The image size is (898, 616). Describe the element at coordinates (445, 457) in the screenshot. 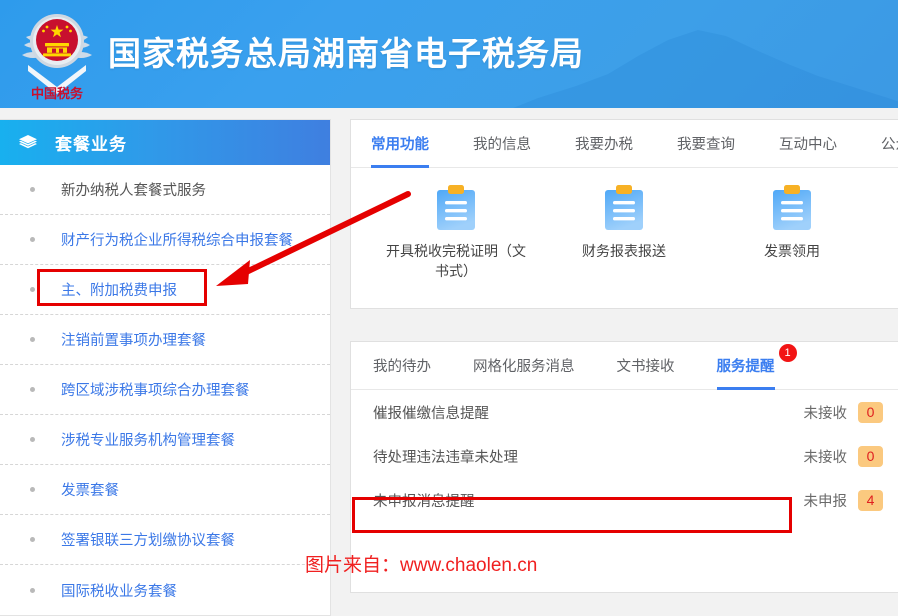

I see `reminder-title: 待处理违法违章未处理` at that location.